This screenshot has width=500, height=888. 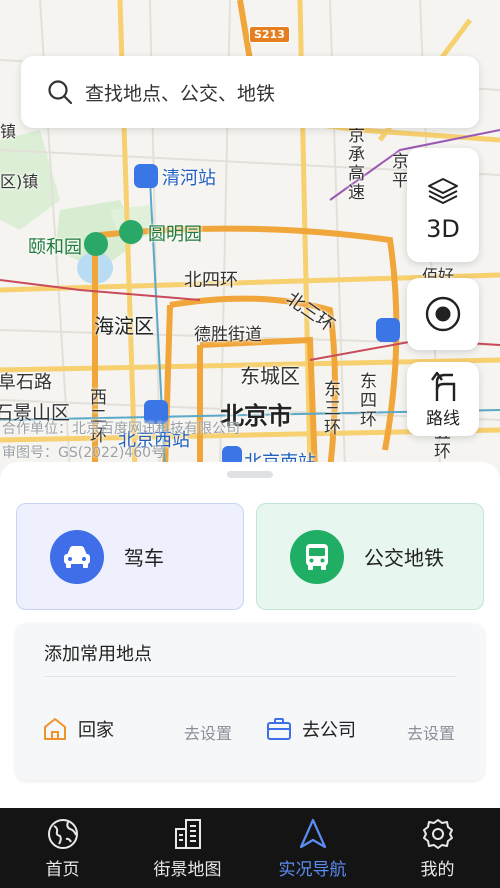 What do you see at coordinates (279, 729) in the screenshot?
I see `briefcase-icon` at bounding box center [279, 729].